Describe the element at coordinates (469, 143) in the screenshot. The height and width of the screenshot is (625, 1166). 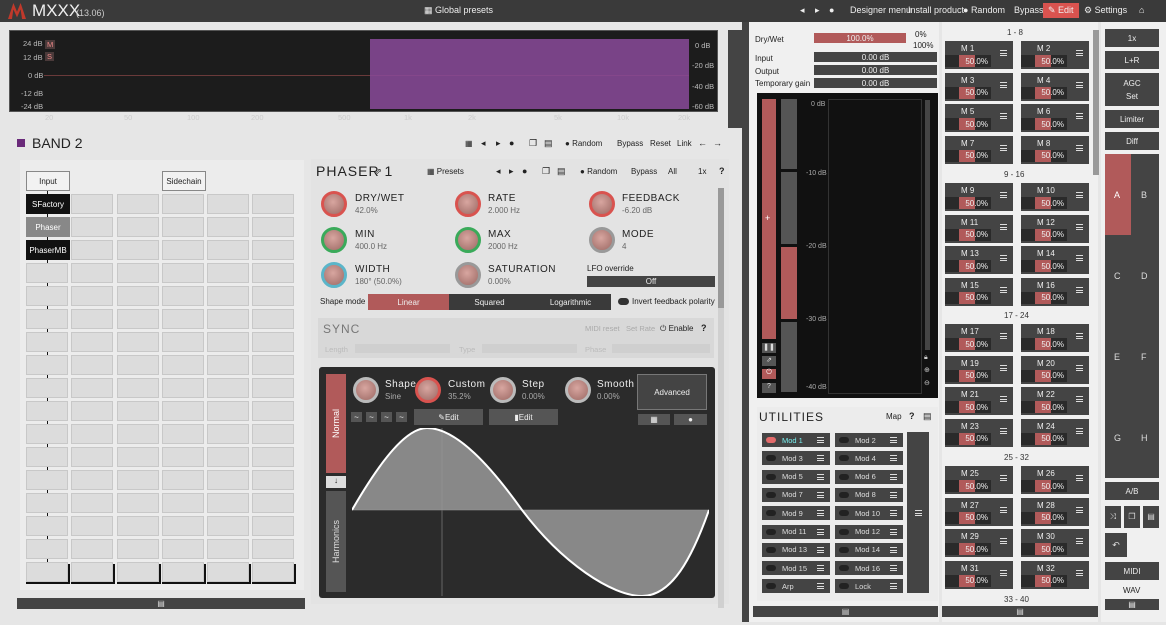
I see `band-grid-icon: ▦` at that location.